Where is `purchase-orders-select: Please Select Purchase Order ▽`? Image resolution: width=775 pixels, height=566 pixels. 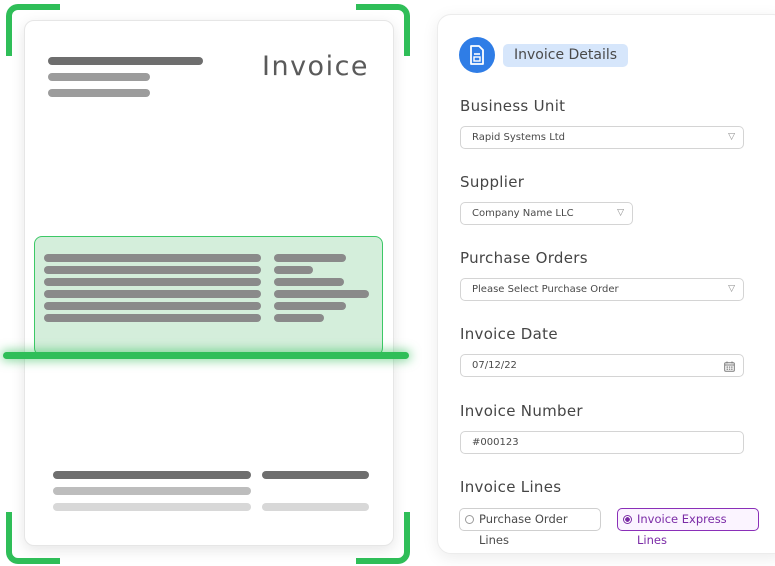 purchase-orders-select: Please Select Purchase Order ▽ is located at coordinates (602, 289).